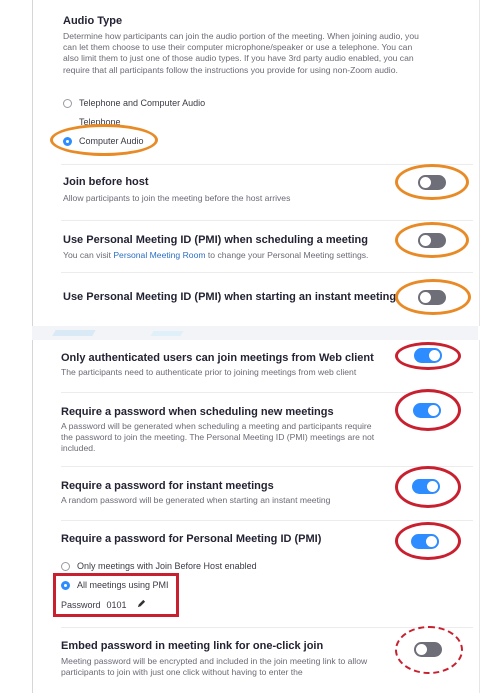  What do you see at coordinates (159, 255) in the screenshot?
I see `personal-meeting-room-link: Personal Meeting Room` at bounding box center [159, 255].